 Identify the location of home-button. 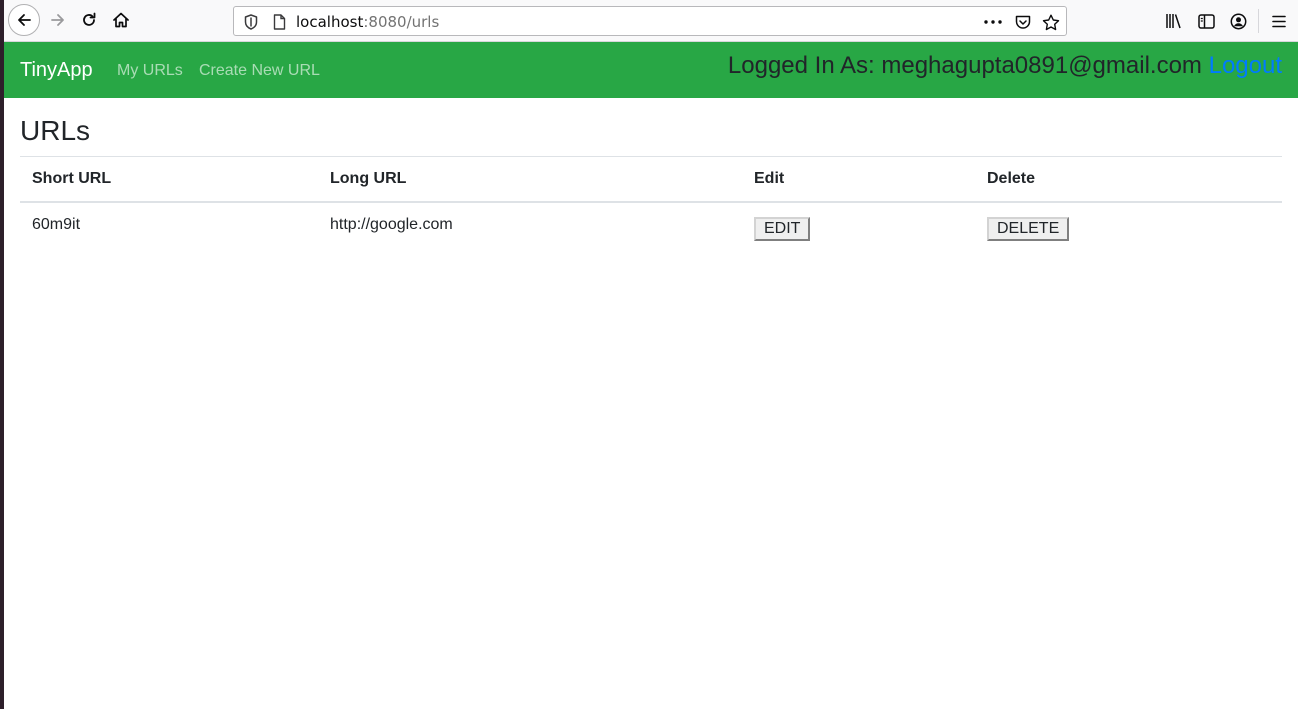
(121, 20).